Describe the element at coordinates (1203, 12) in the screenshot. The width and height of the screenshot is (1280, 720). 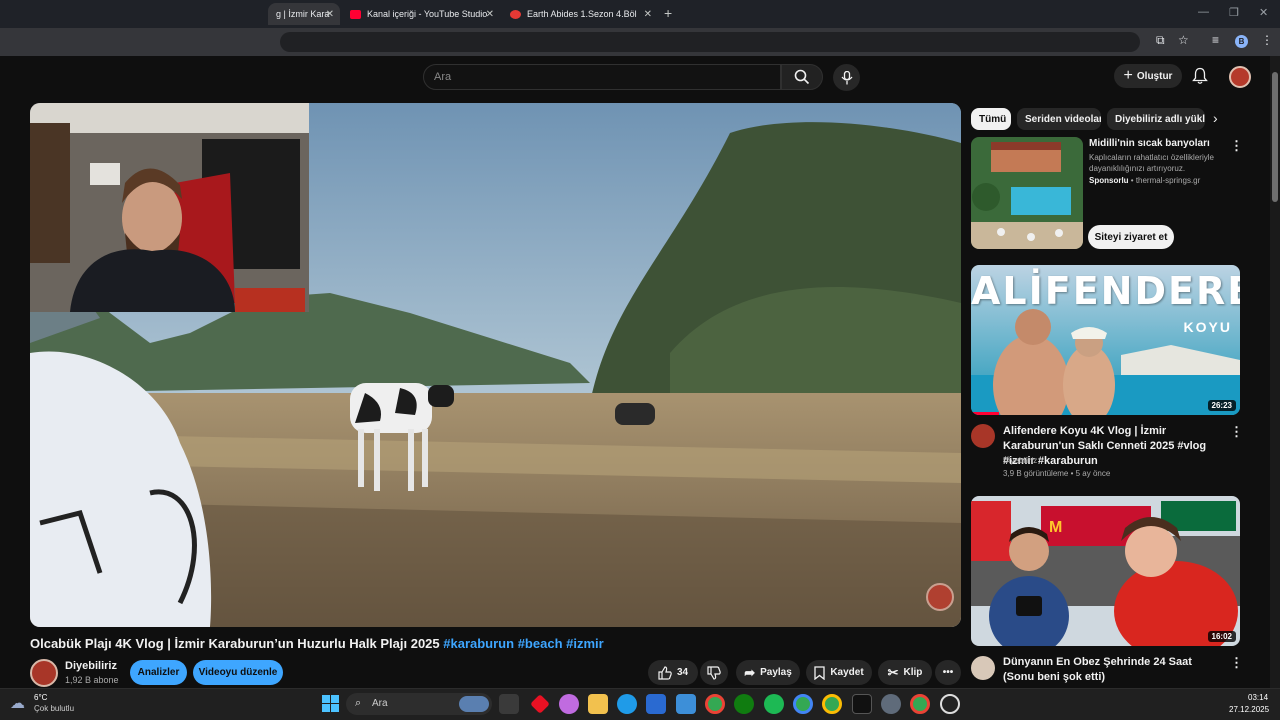
I see `minimize-icon: —` at that location.